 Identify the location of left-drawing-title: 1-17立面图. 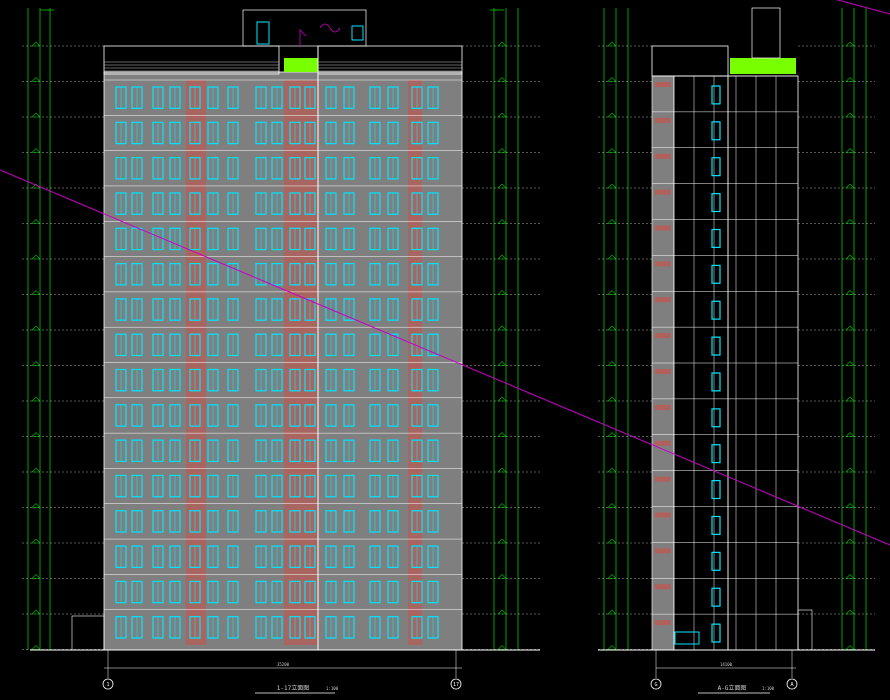
(293, 688).